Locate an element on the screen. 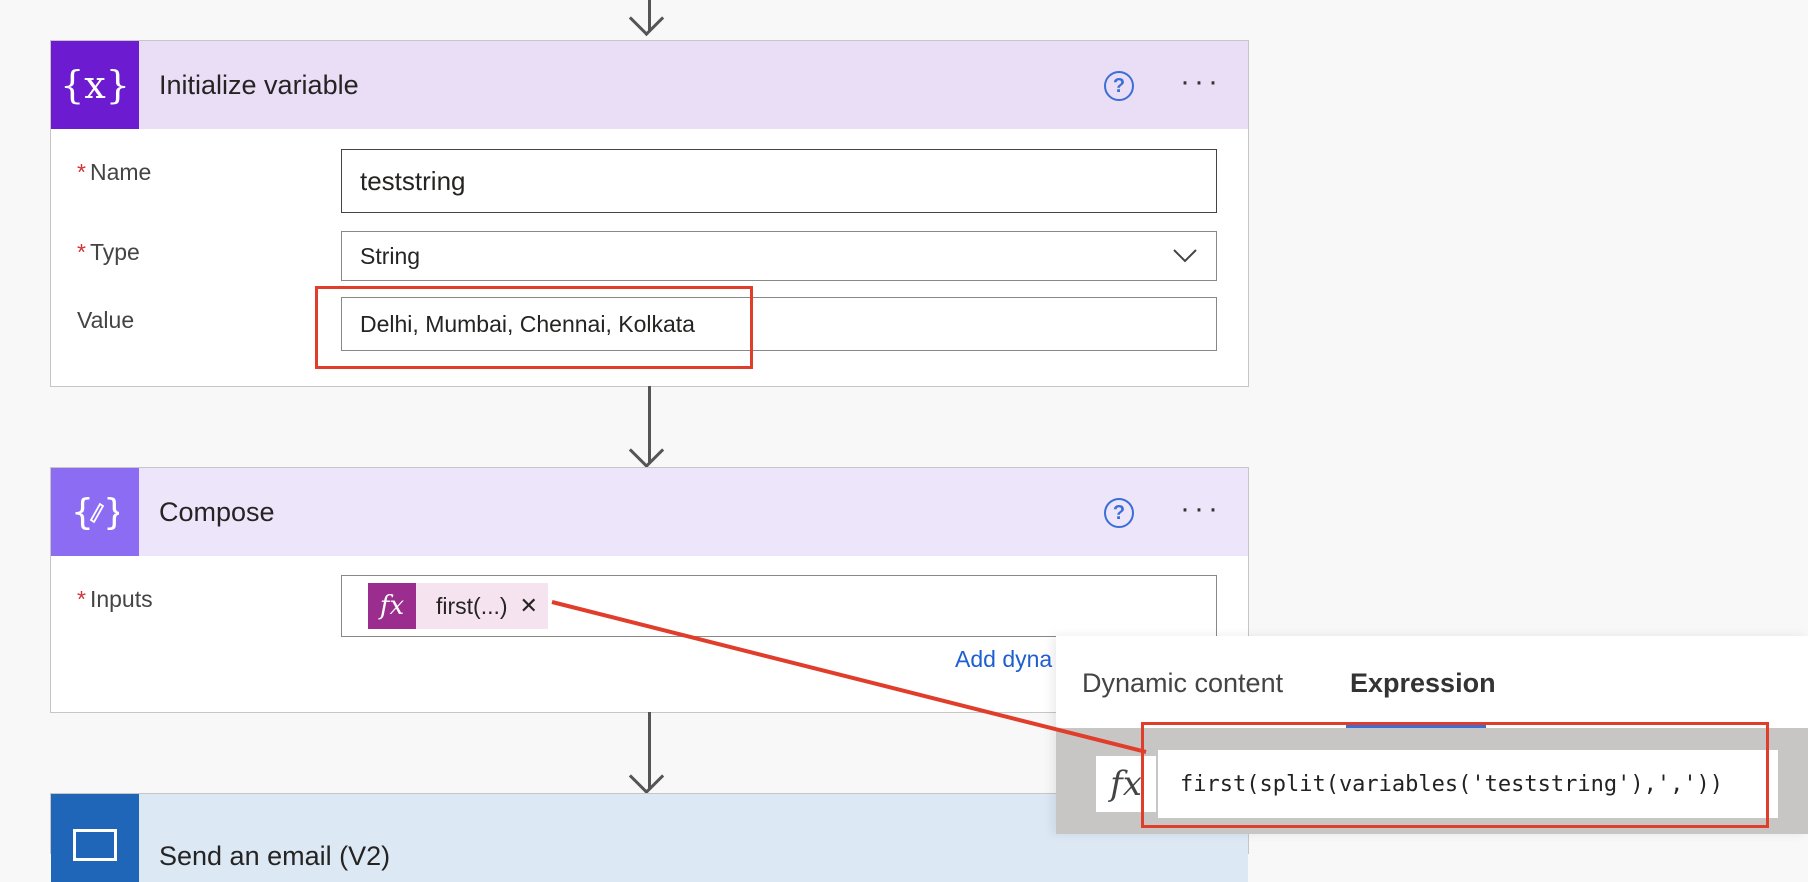 This screenshot has height=882, width=1808. card-title: Send an email (V2) is located at coordinates (274, 856).